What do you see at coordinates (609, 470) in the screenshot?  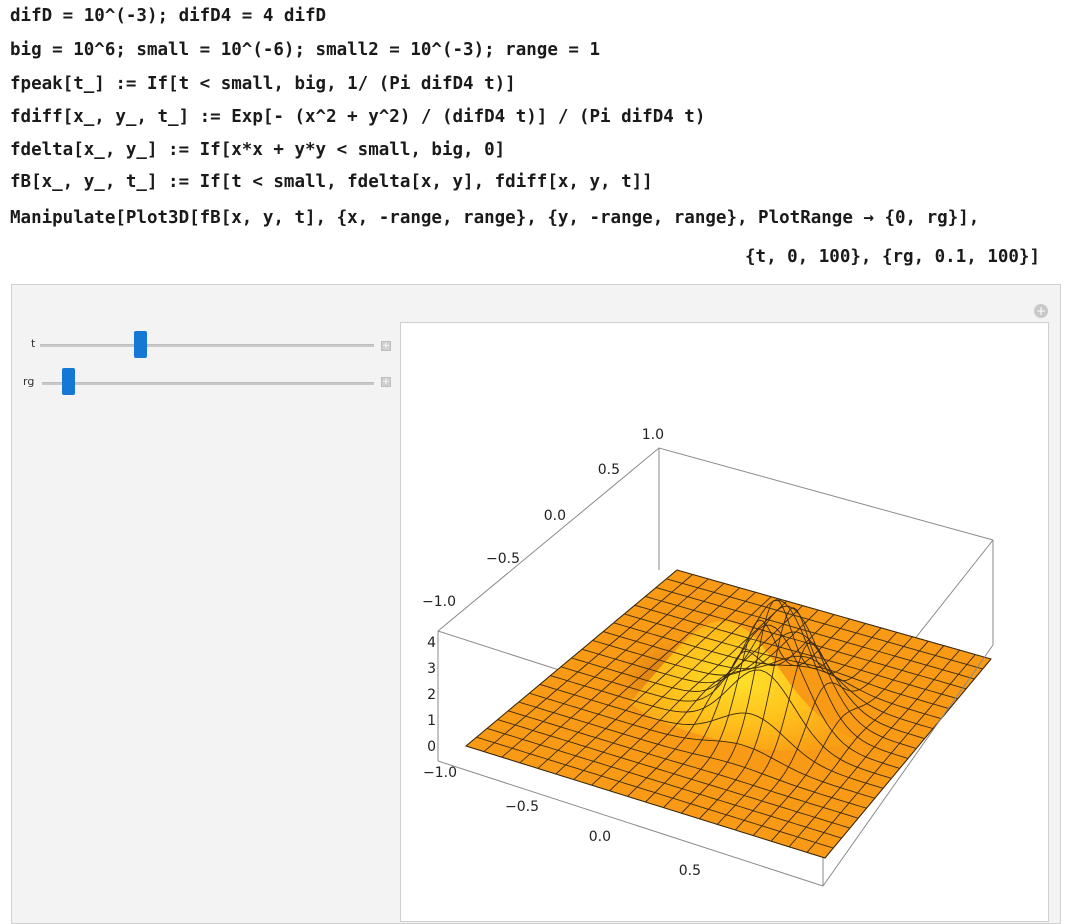 I see `y-tick-label: 0.5` at bounding box center [609, 470].